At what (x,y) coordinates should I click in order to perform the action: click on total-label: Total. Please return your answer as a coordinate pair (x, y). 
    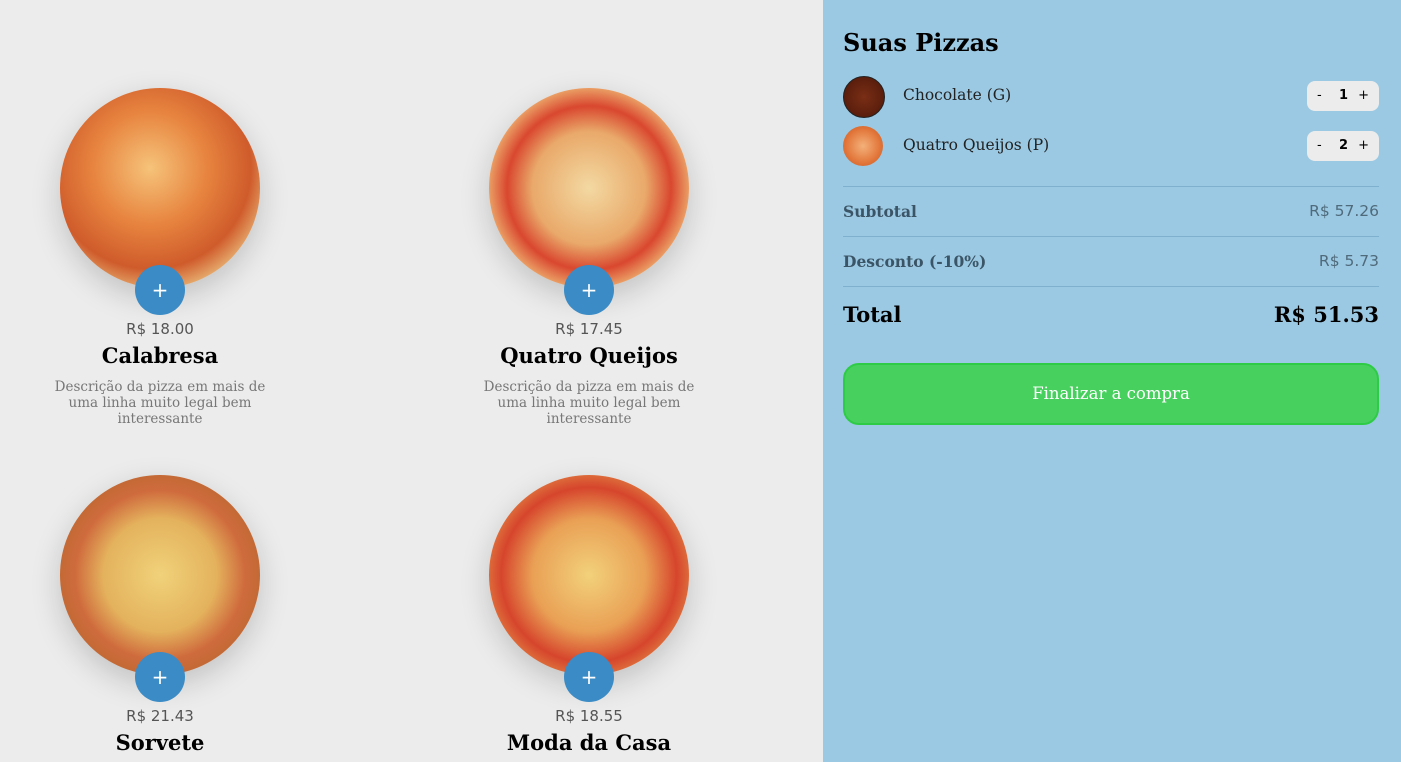
    Looking at the image, I should click on (872, 314).